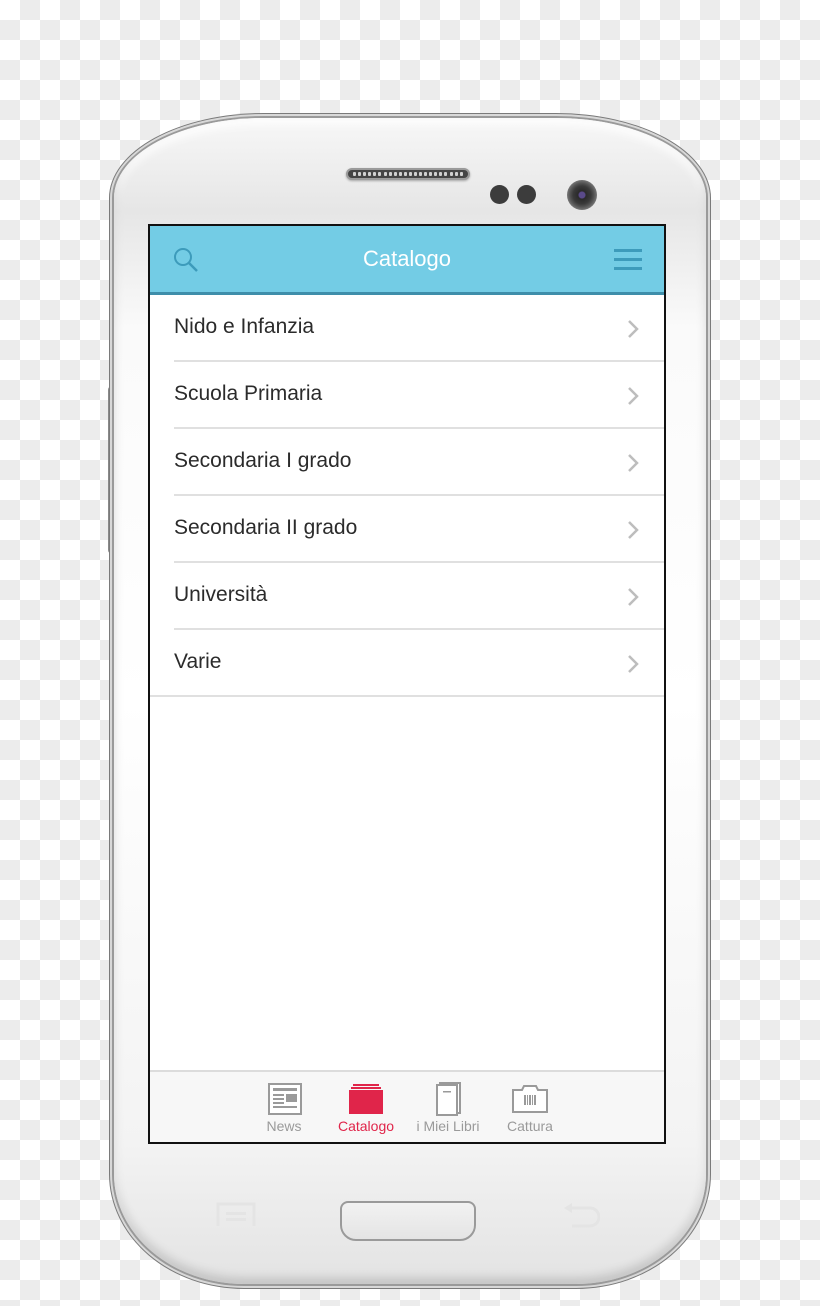 The image size is (820, 1306). Describe the element at coordinates (266, 527) in the screenshot. I see `list-item-label: Secondaria II grado` at that location.